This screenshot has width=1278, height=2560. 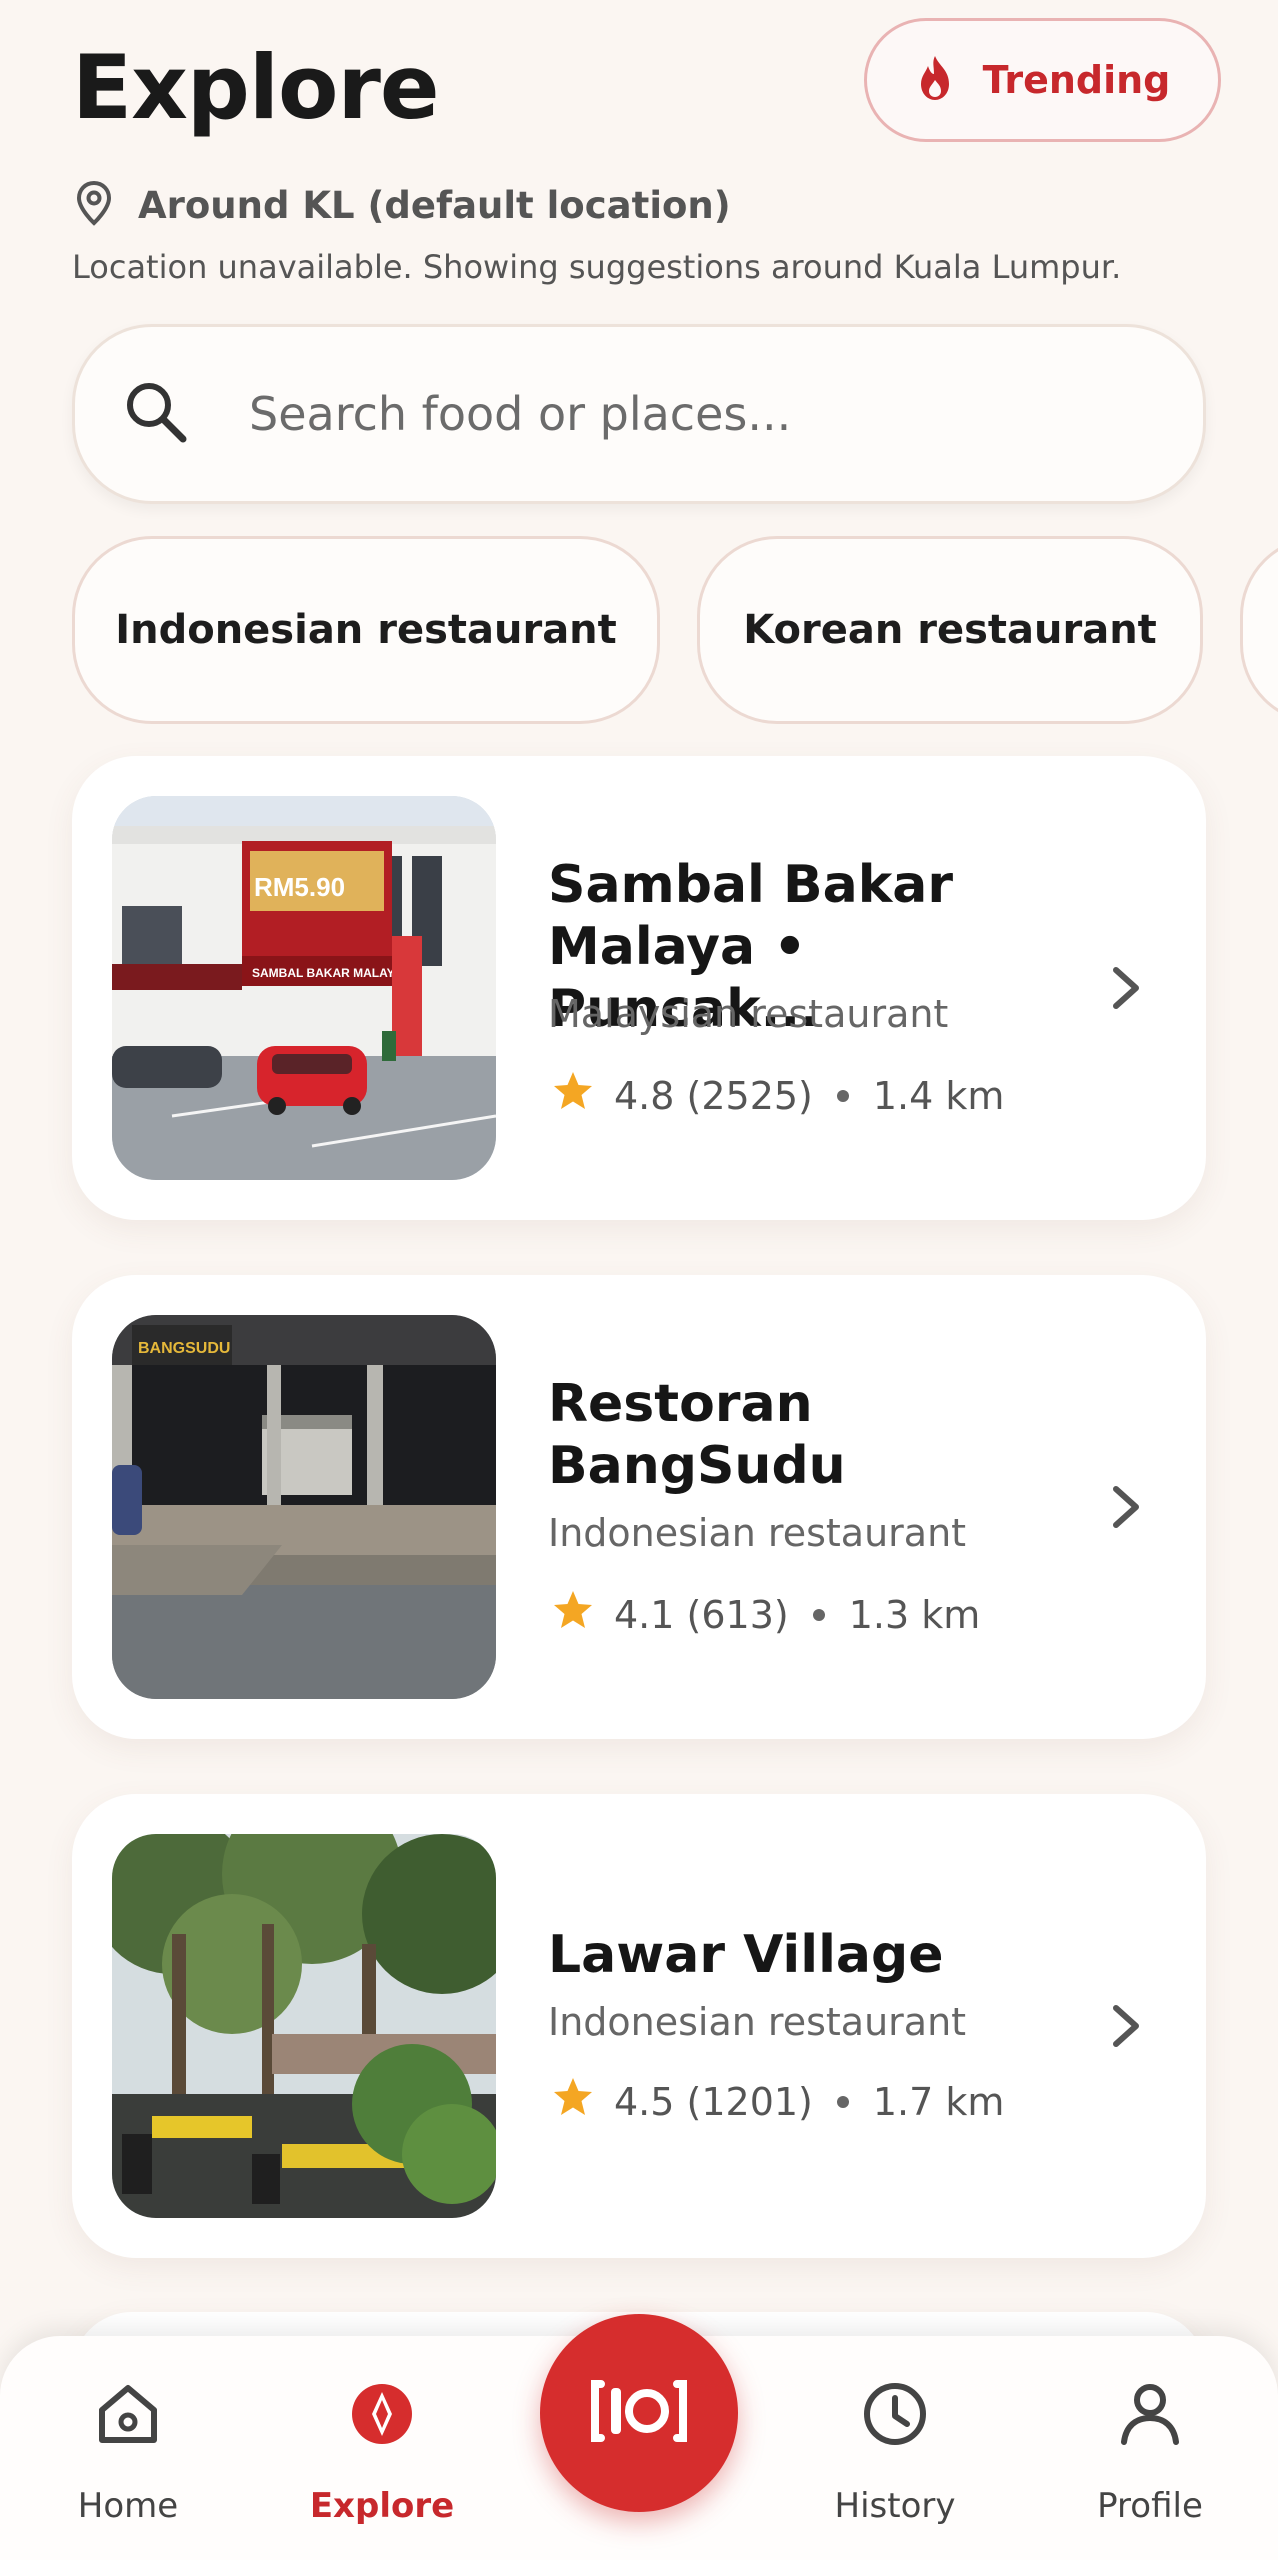 What do you see at coordinates (701, 1614) in the screenshot?
I see `rating-text: 4.1 (613)` at bounding box center [701, 1614].